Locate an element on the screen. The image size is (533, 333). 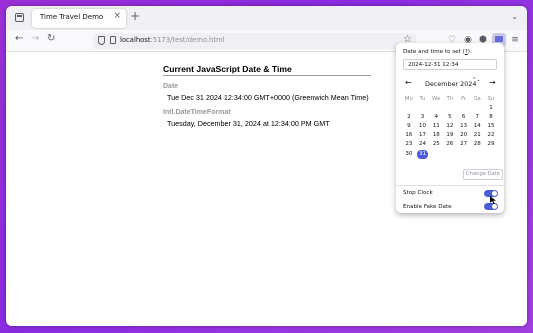
calendar-day-number: 1 is located at coordinates (491, 108).